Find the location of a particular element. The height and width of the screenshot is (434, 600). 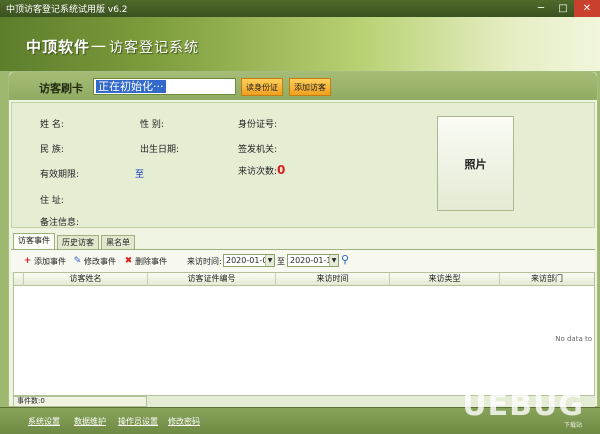

address-label: 住 址: is located at coordinates (52, 201).